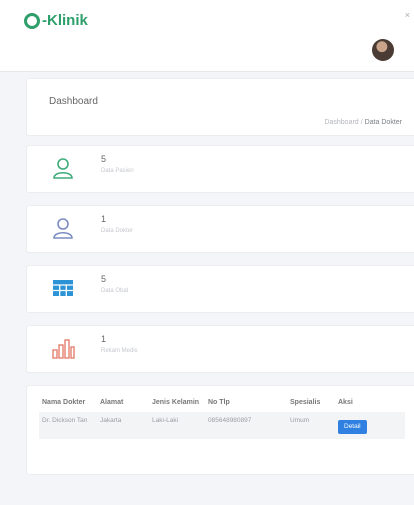  What do you see at coordinates (63, 349) in the screenshot?
I see `bar-chart-icon` at bounding box center [63, 349].